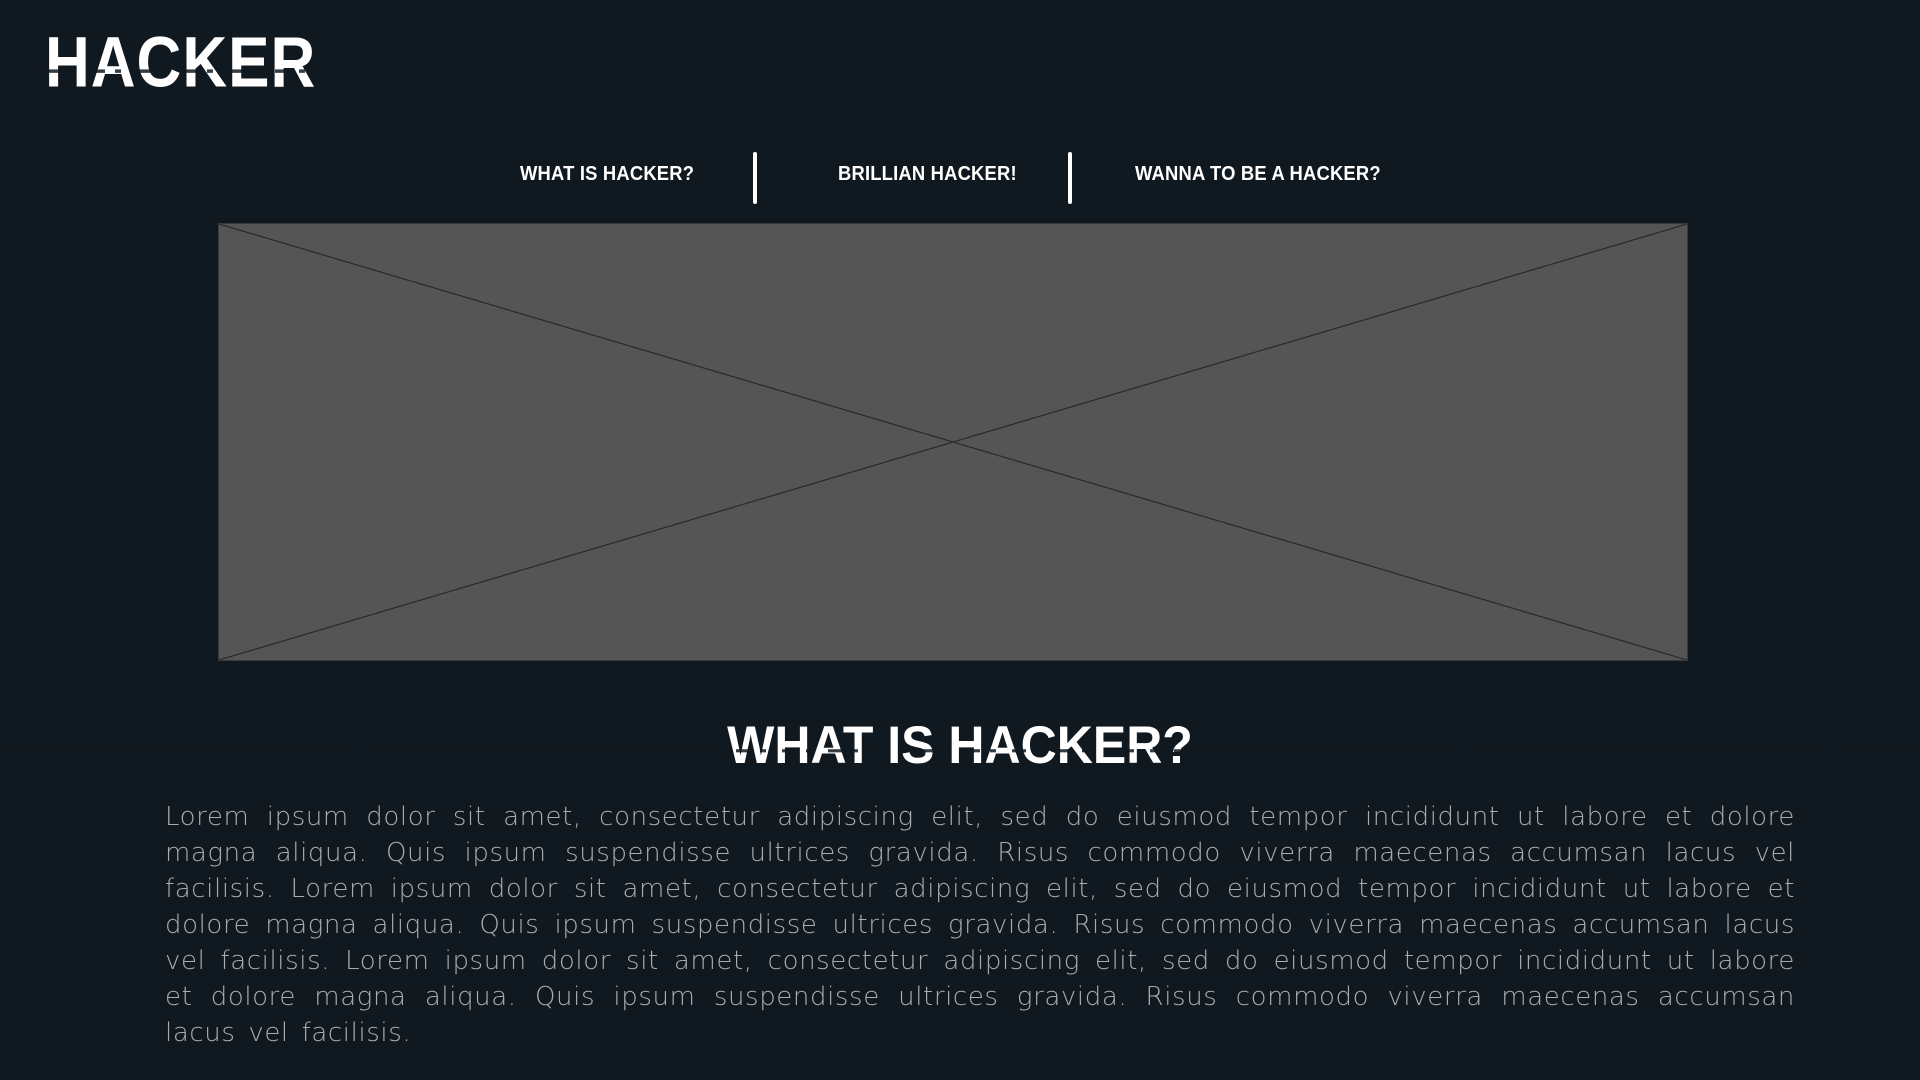  I want to click on site-logo: HACKER, so click(181, 63).